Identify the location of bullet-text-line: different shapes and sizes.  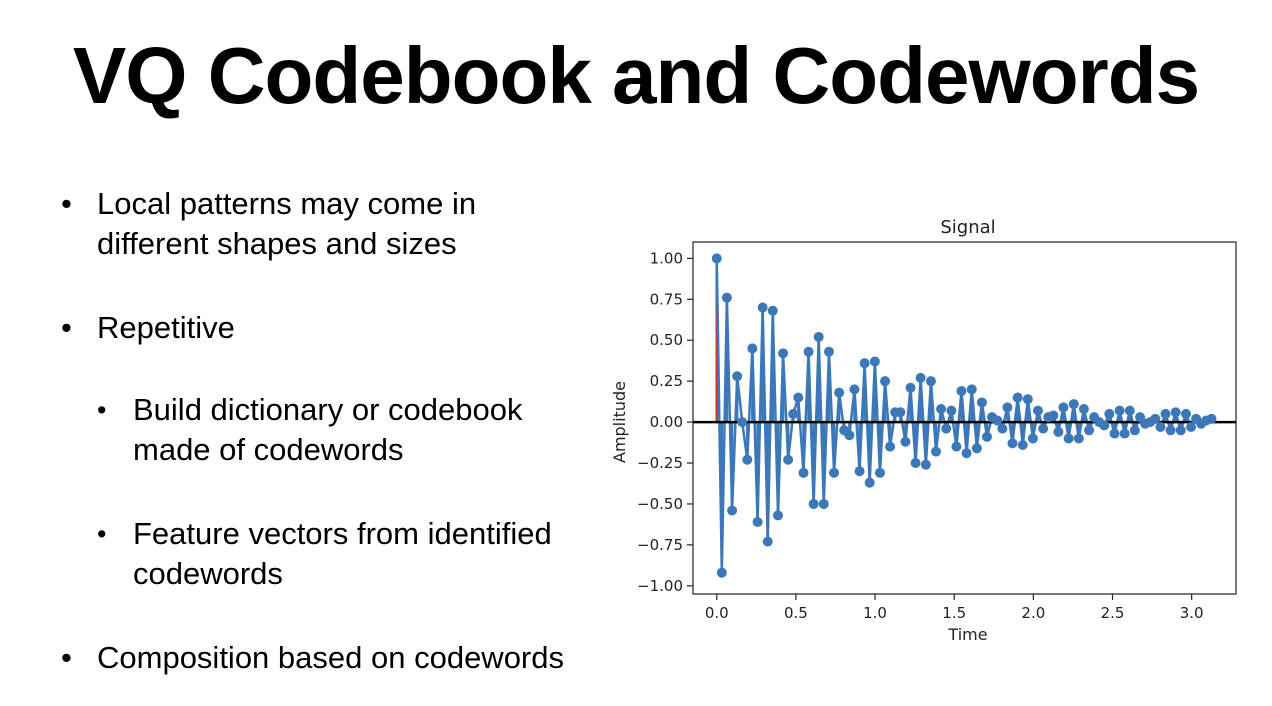
(277, 243).